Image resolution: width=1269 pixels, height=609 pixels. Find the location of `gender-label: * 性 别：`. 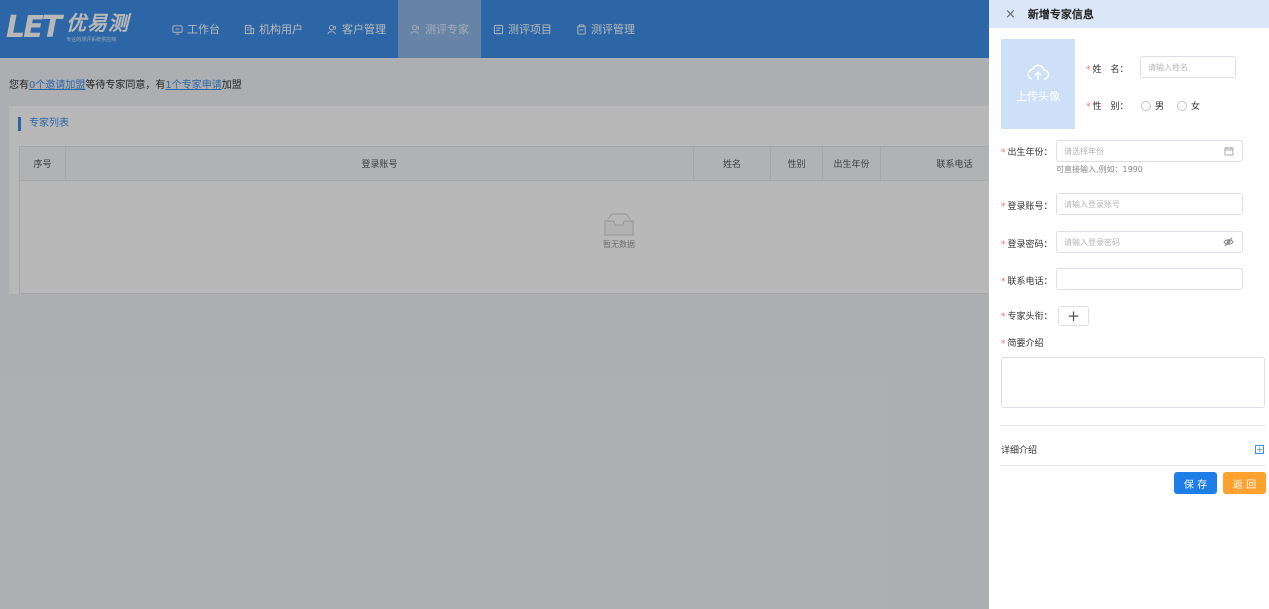

gender-label: * 性 别： is located at coordinates (1107, 107).